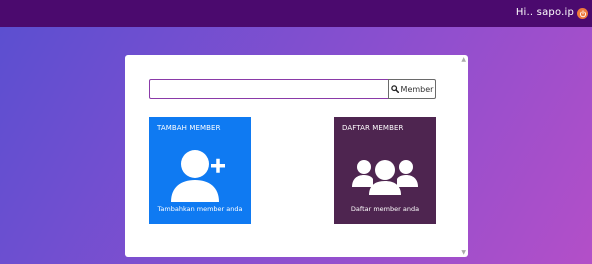 The height and width of the screenshot is (264, 592). What do you see at coordinates (269, 89) in the screenshot?
I see `member-search-input` at bounding box center [269, 89].